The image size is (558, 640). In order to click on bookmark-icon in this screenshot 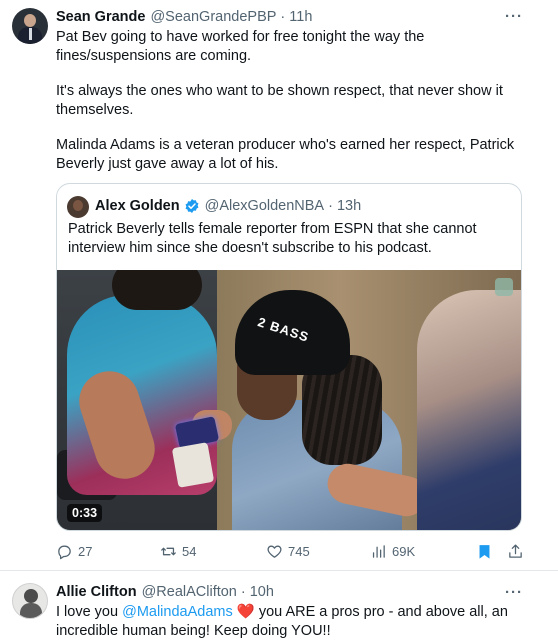, I will do `click(484, 551)`.